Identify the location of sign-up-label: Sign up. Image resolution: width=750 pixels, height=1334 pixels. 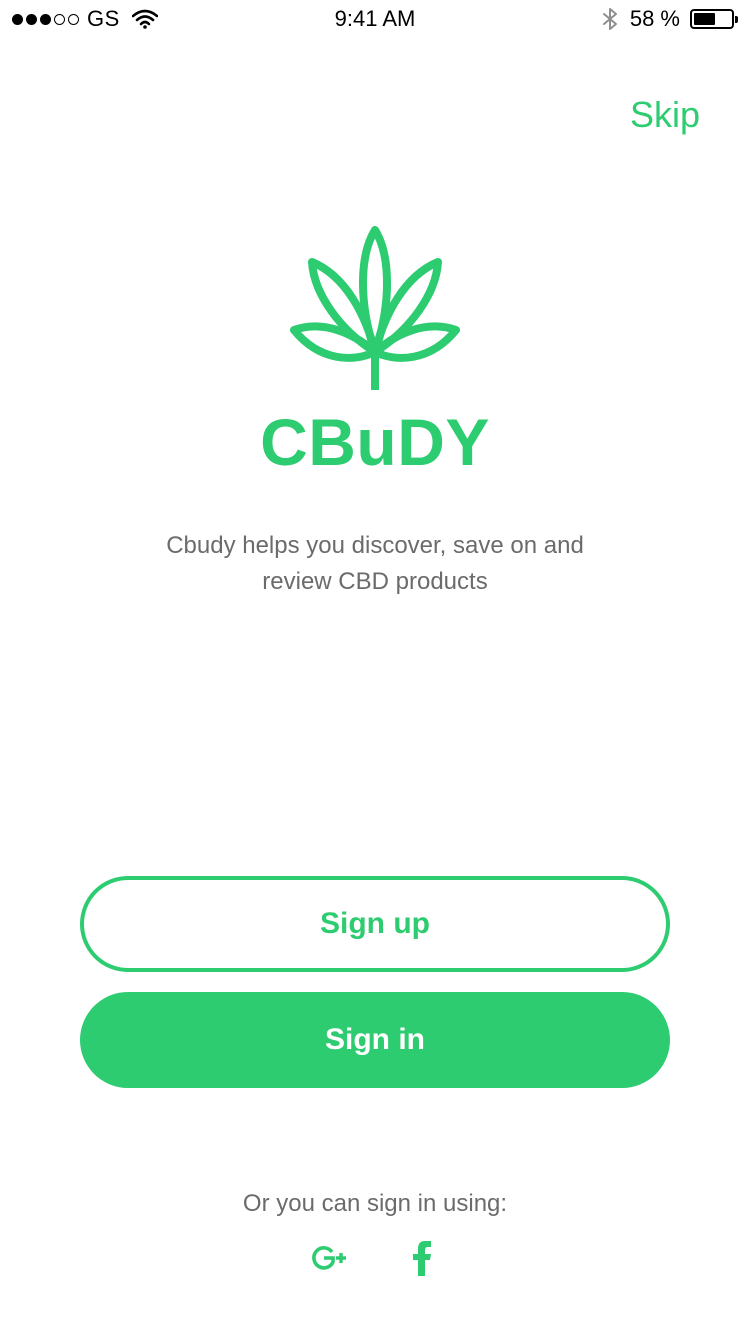
(375, 923).